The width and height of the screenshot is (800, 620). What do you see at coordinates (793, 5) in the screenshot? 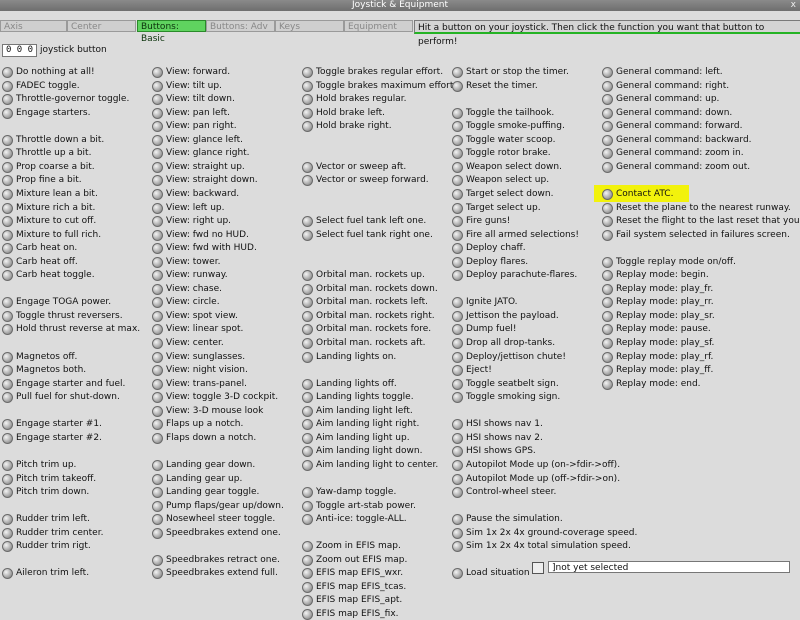
I see `close-icon: x` at bounding box center [793, 5].